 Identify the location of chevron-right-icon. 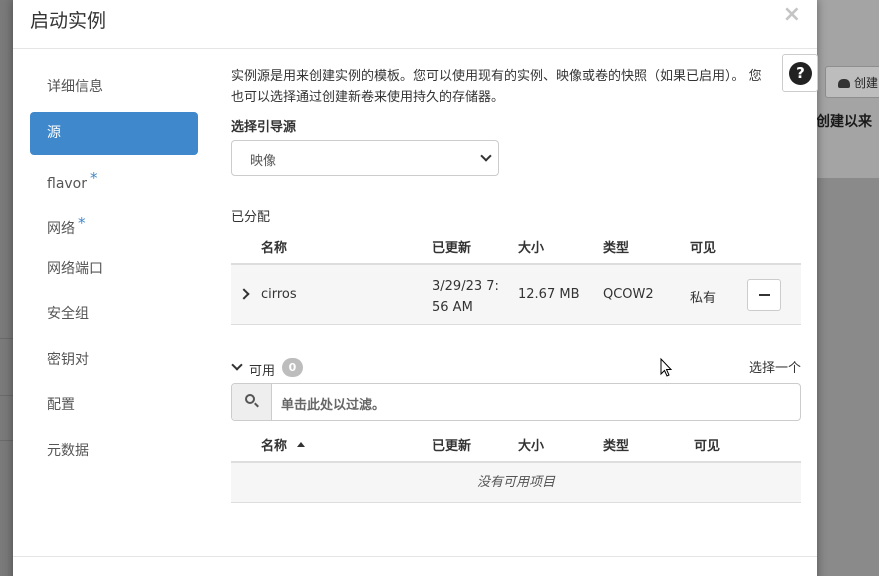
(244, 294).